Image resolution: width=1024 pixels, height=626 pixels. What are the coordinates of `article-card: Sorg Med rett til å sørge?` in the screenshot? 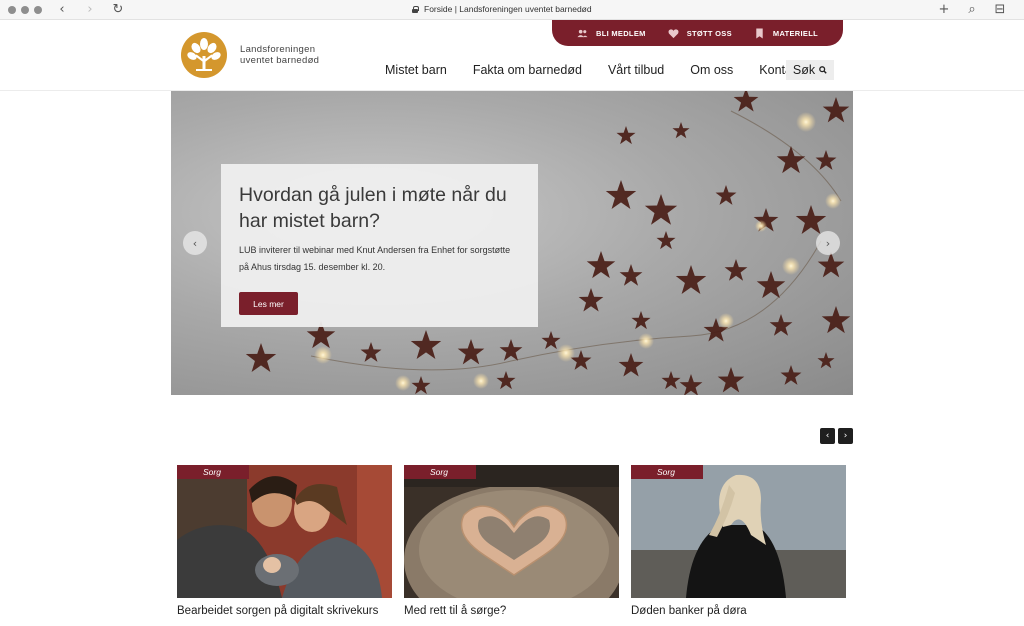 It's located at (511, 541).